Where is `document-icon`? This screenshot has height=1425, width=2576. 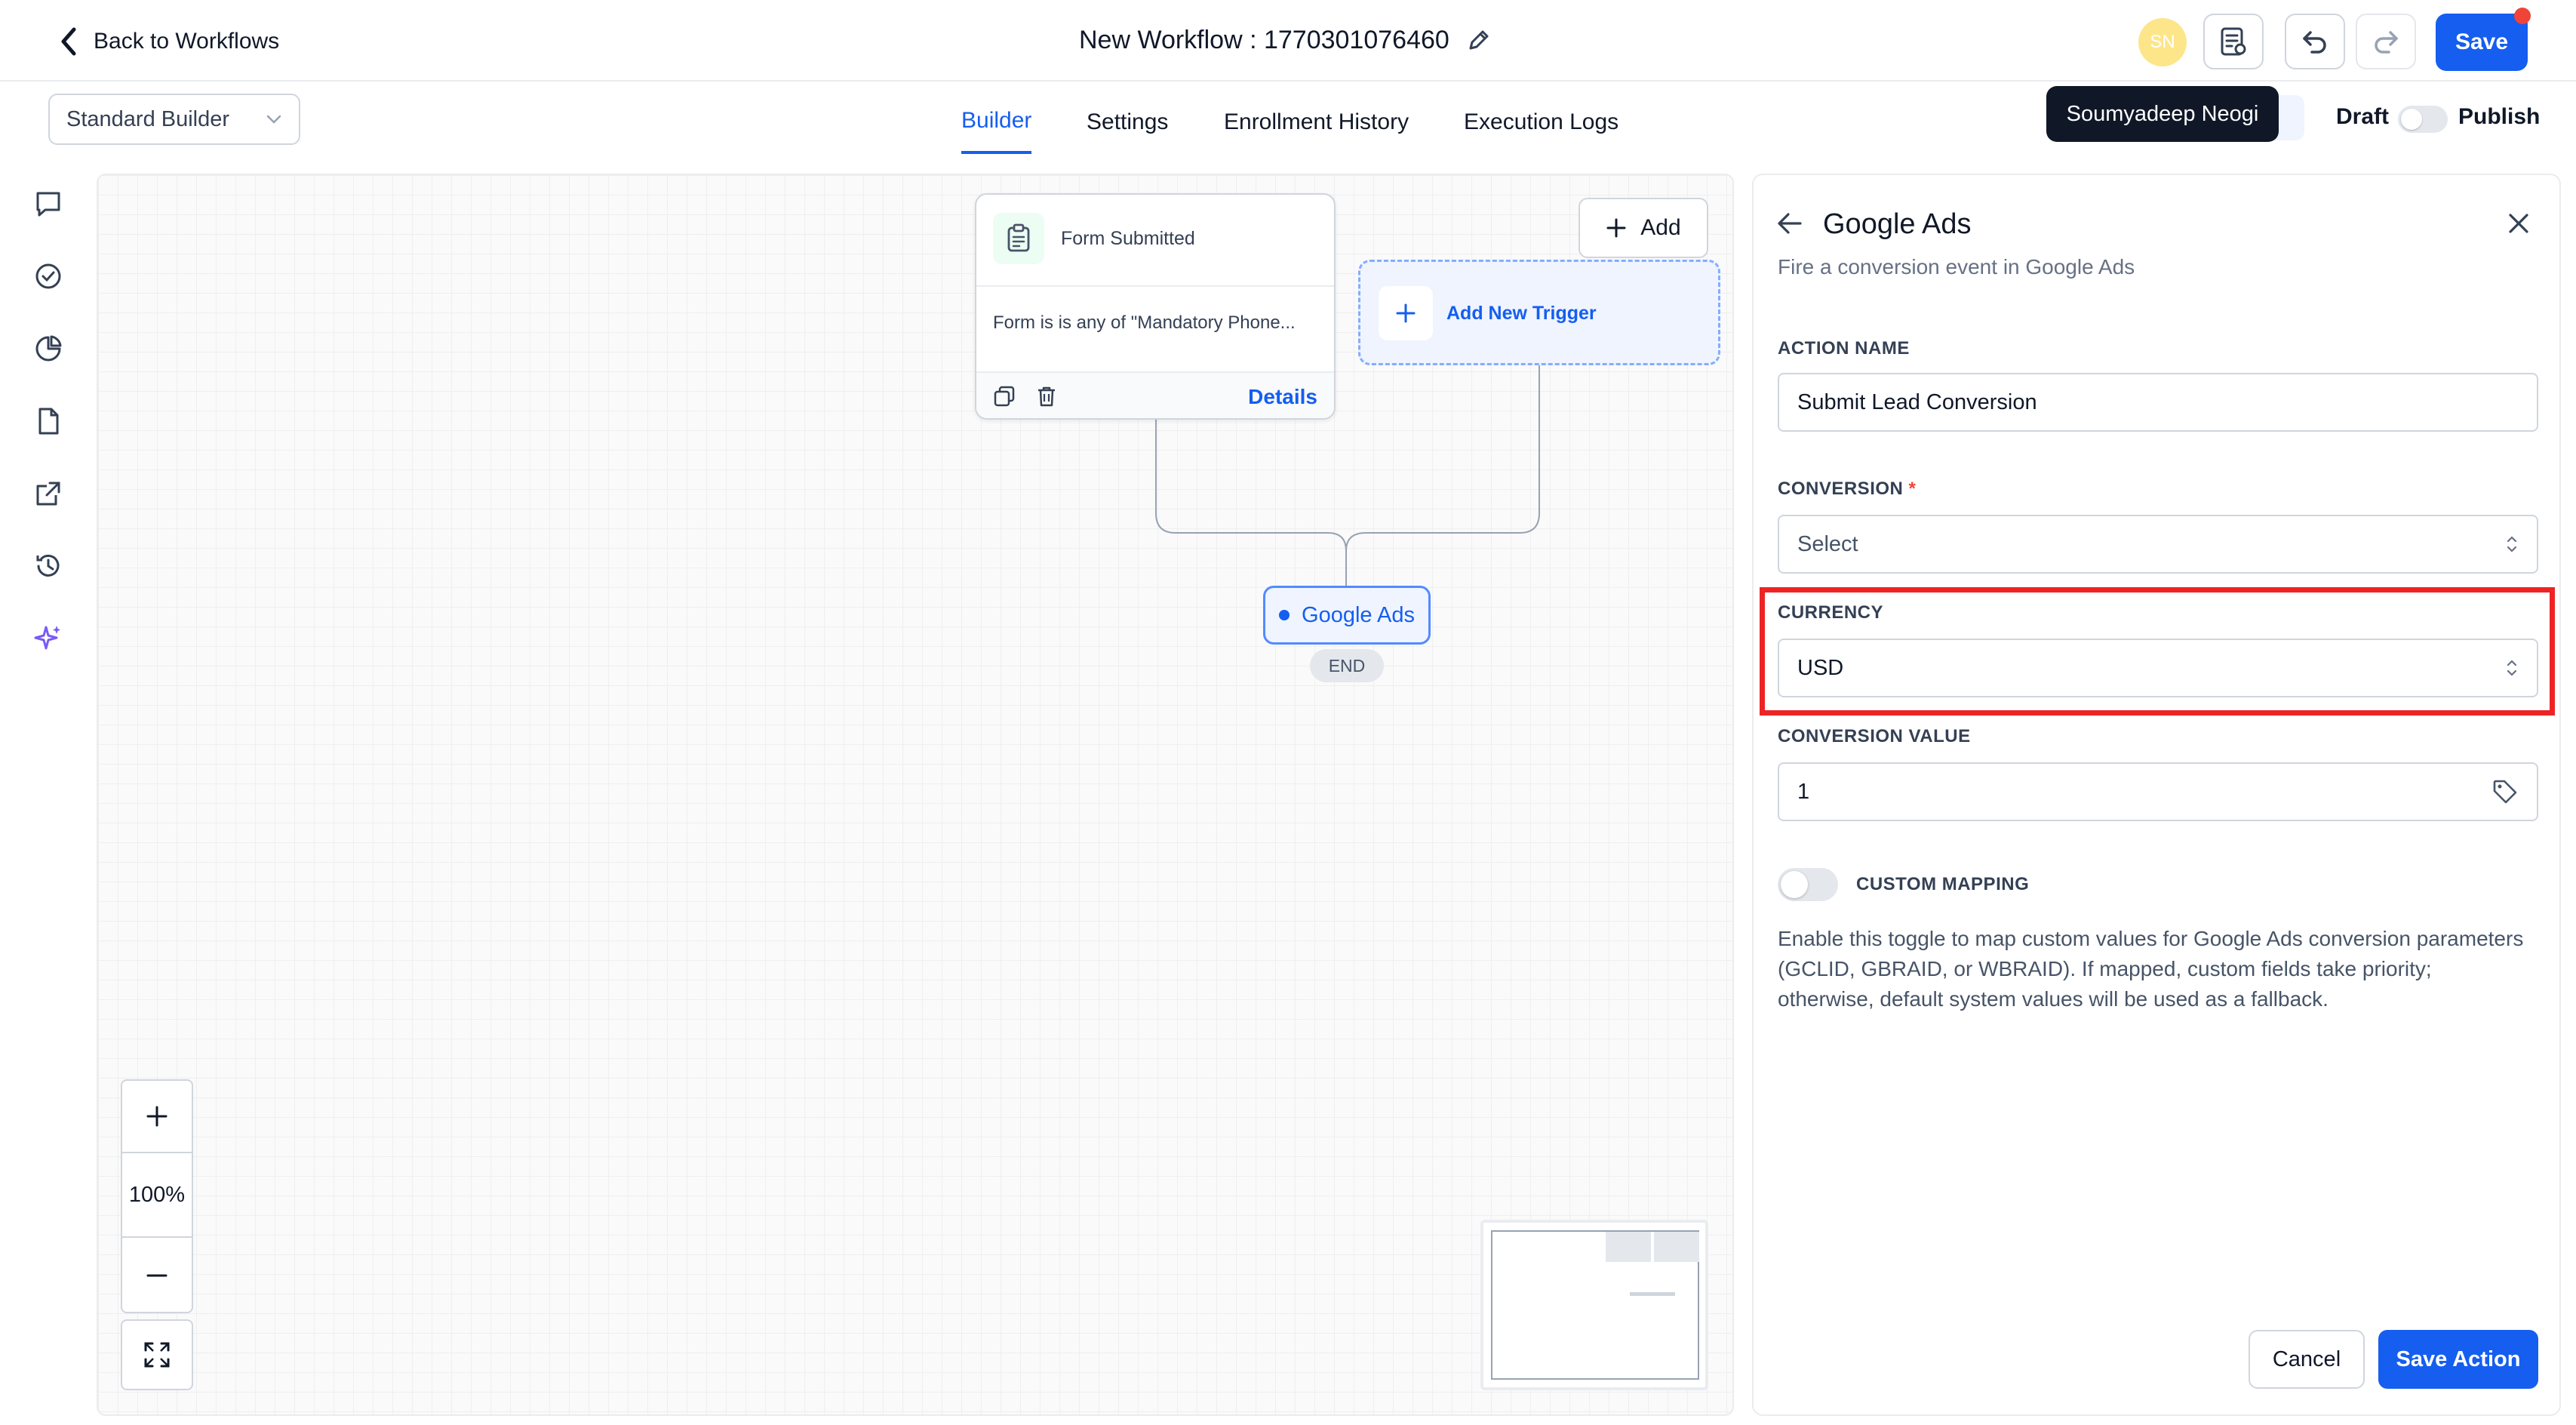 document-icon is located at coordinates (48, 421).